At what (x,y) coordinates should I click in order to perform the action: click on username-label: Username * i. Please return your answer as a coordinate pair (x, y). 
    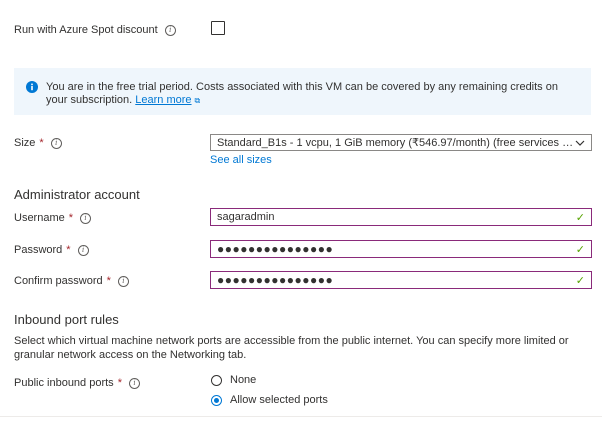
    Looking at the image, I should click on (53, 218).